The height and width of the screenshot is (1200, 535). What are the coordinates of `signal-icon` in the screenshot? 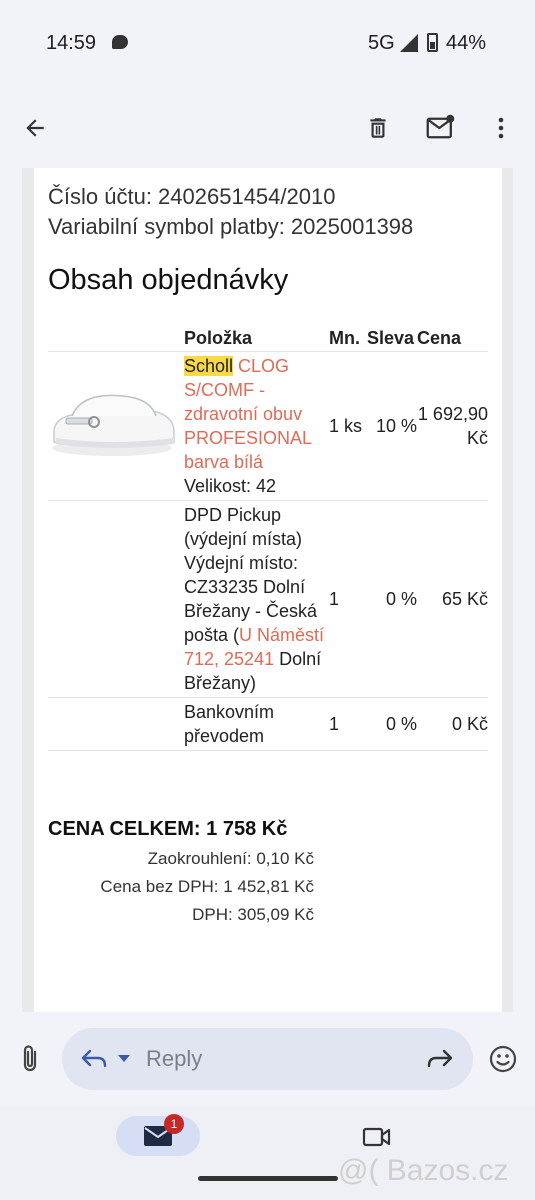 It's located at (409, 43).